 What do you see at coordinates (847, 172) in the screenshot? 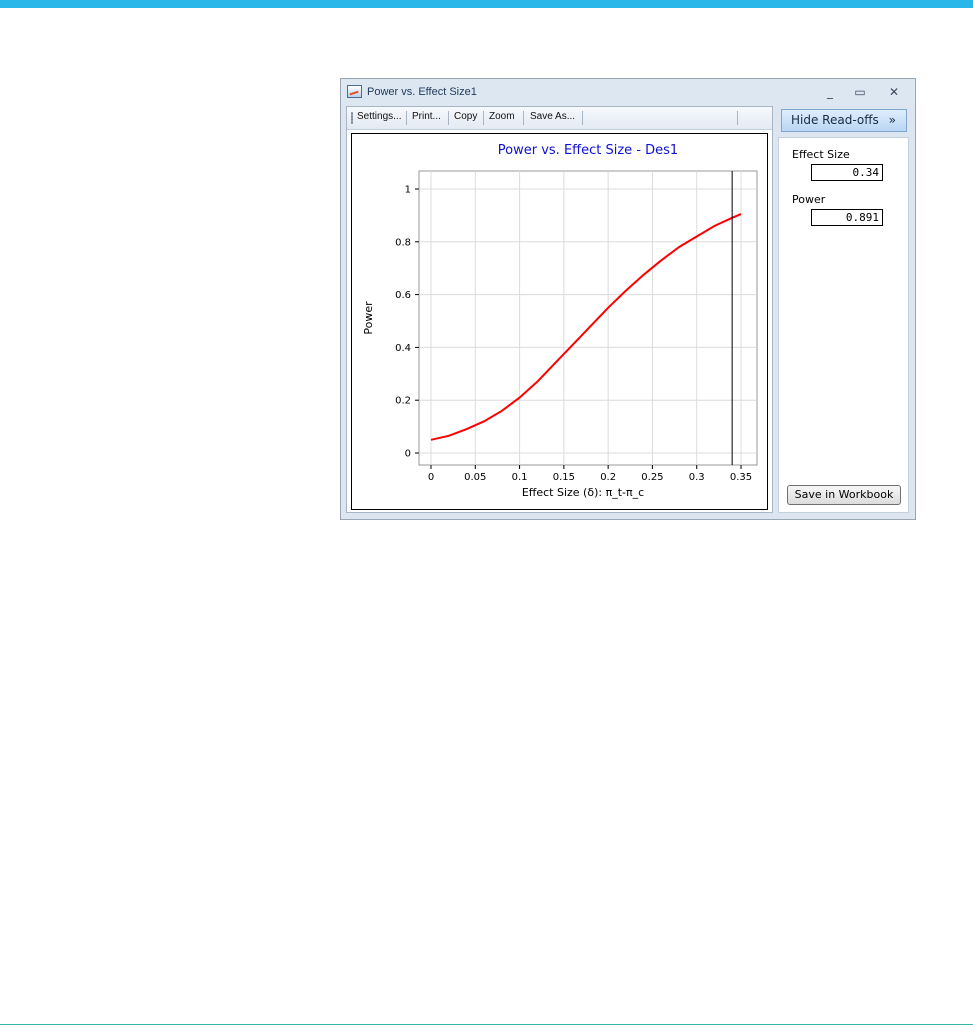
I see `effect-size-field: 0.34` at bounding box center [847, 172].